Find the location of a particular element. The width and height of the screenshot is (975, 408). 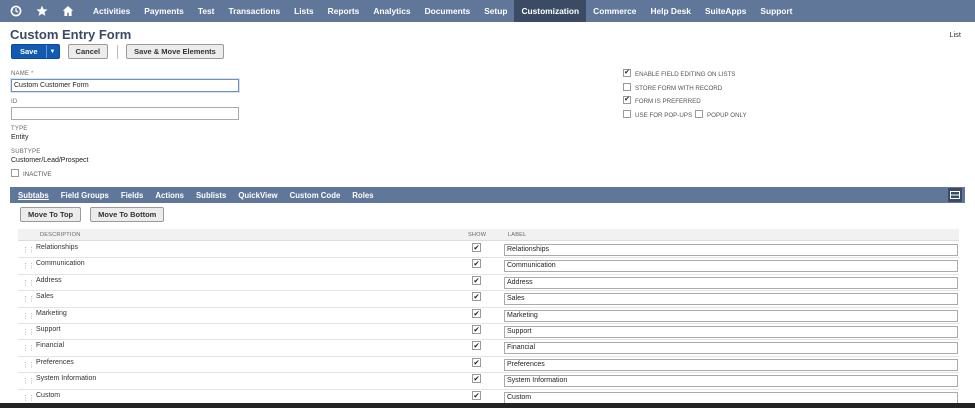

table-row: ⋮⋮ Preferences ✔ Preferences is located at coordinates (488, 365).